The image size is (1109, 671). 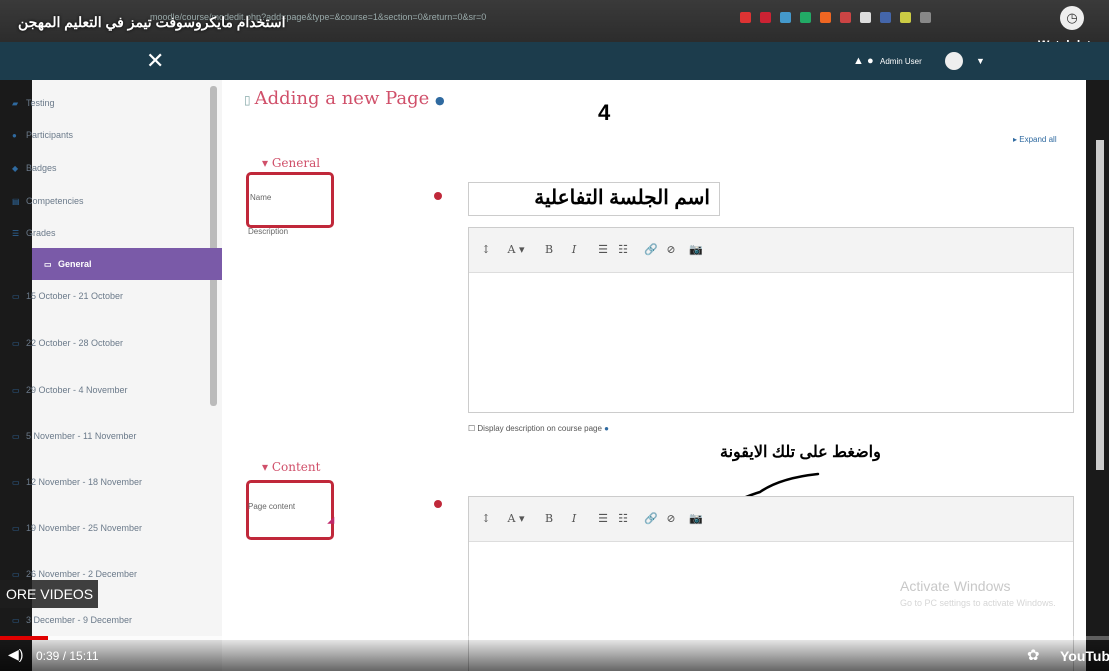 I want to click on youtube-logo: YouTube, so click(x=1084, y=656).